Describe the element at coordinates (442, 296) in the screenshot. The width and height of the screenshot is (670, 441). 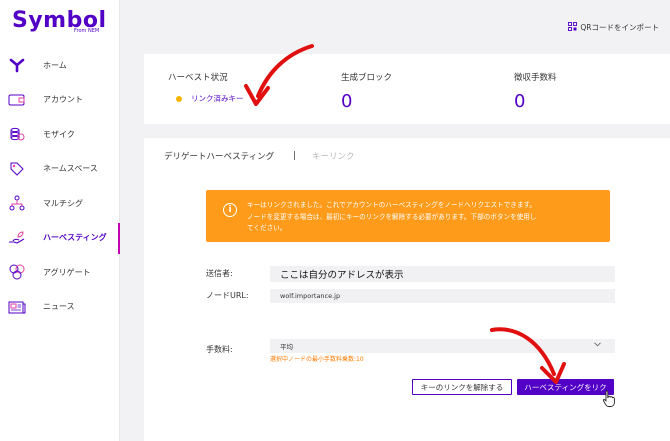
I see `node-url-field: wolf.importance.jp` at that location.